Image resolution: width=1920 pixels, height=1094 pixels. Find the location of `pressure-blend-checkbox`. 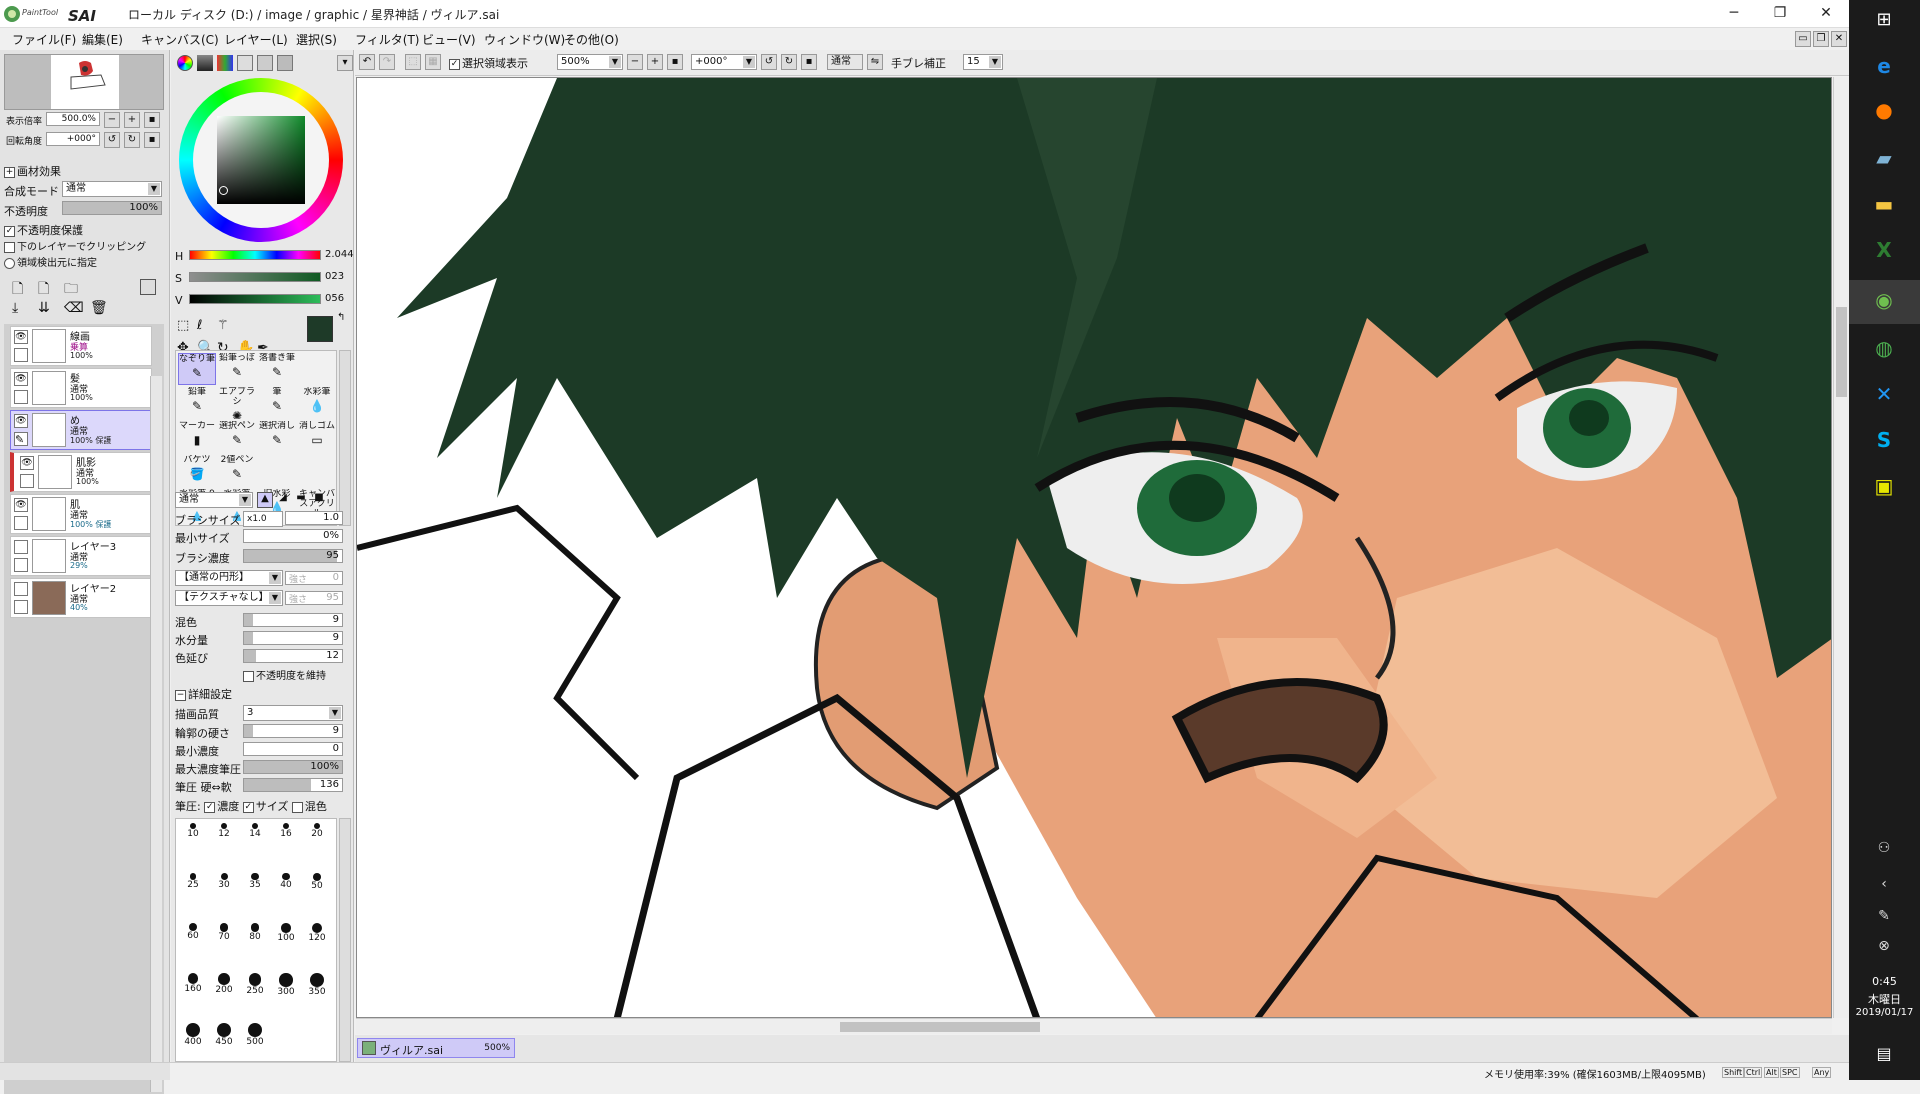

pressure-blend-checkbox is located at coordinates (297, 807).